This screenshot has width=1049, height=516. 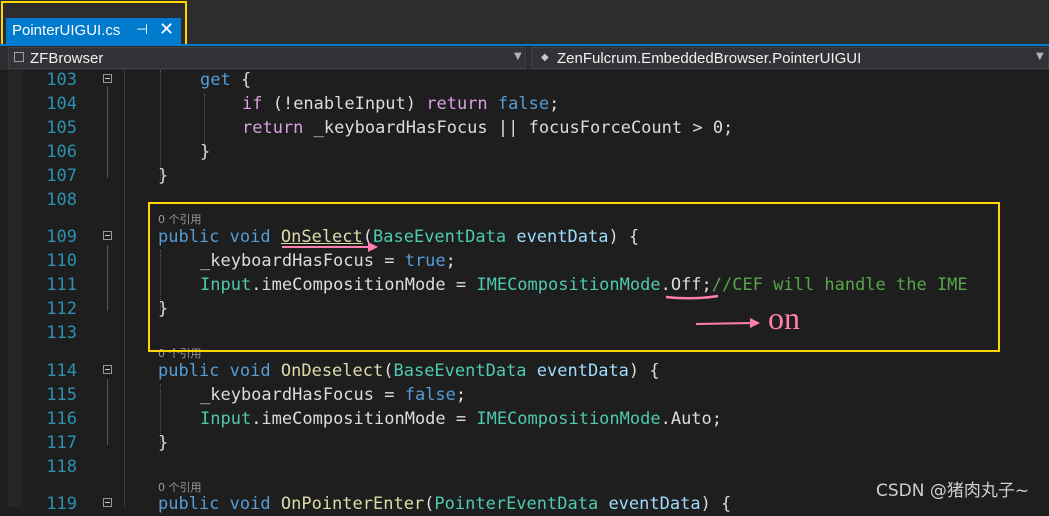 What do you see at coordinates (727, 323) in the screenshot?
I see `arrow-to-on` at bounding box center [727, 323].